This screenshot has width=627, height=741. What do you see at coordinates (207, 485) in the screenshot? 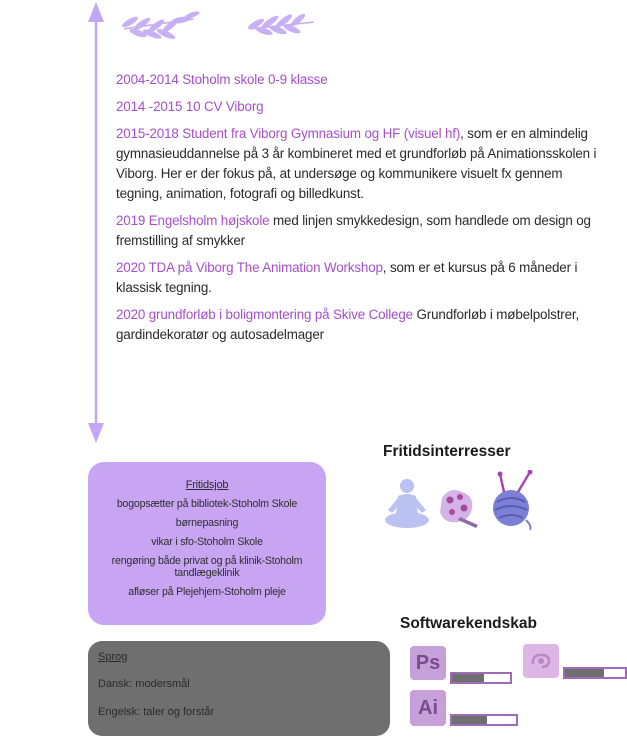
I see `fritidsjob-title: Fritidsjob` at bounding box center [207, 485].